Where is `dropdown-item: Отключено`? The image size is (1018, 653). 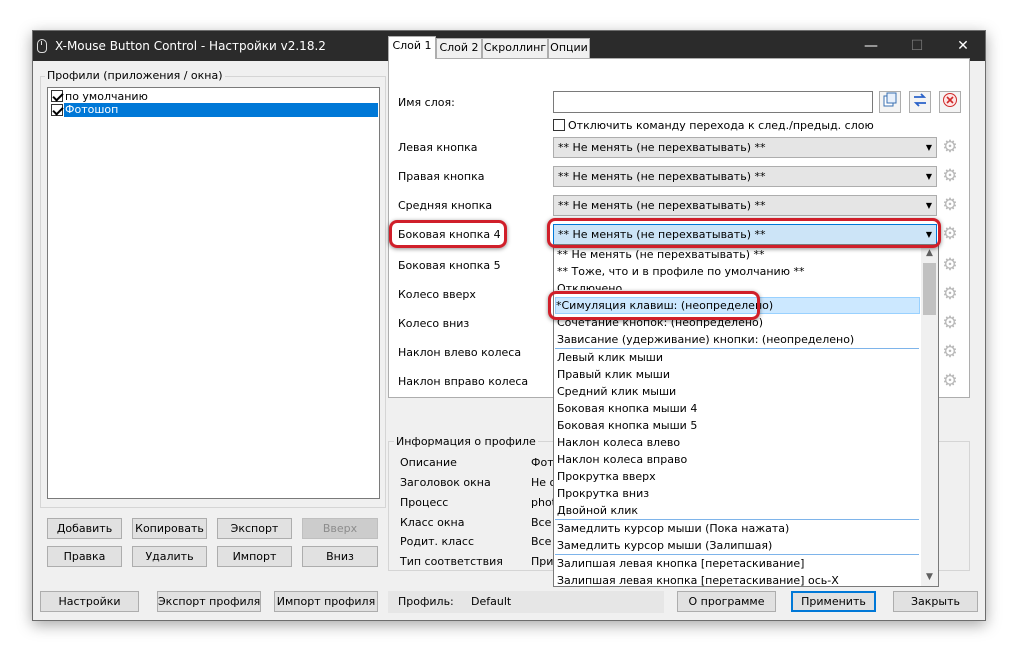 dropdown-item: Отключено is located at coordinates (738, 285).